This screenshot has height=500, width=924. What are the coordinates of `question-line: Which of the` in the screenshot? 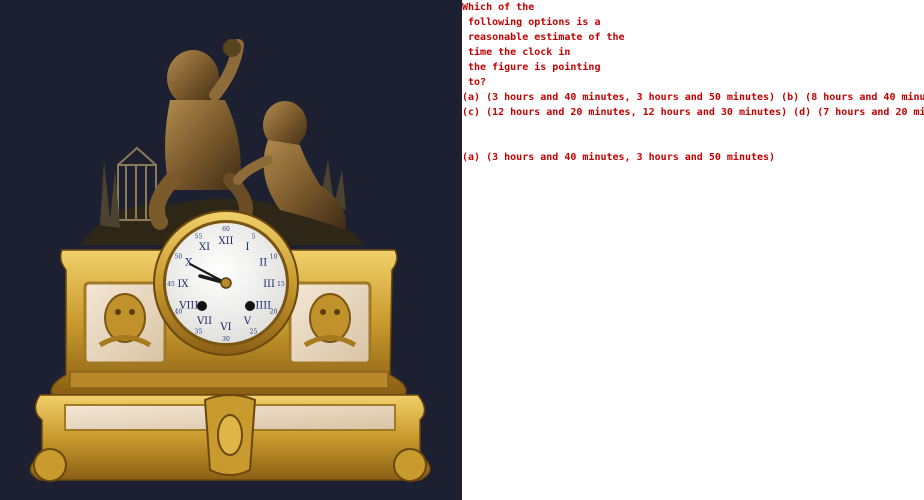 It's located at (498, 7).